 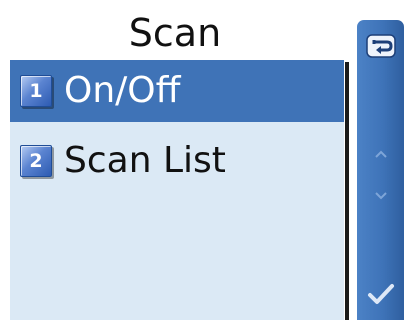 What do you see at coordinates (380, 170) in the screenshot?
I see `side-soft-key-bar` at bounding box center [380, 170].